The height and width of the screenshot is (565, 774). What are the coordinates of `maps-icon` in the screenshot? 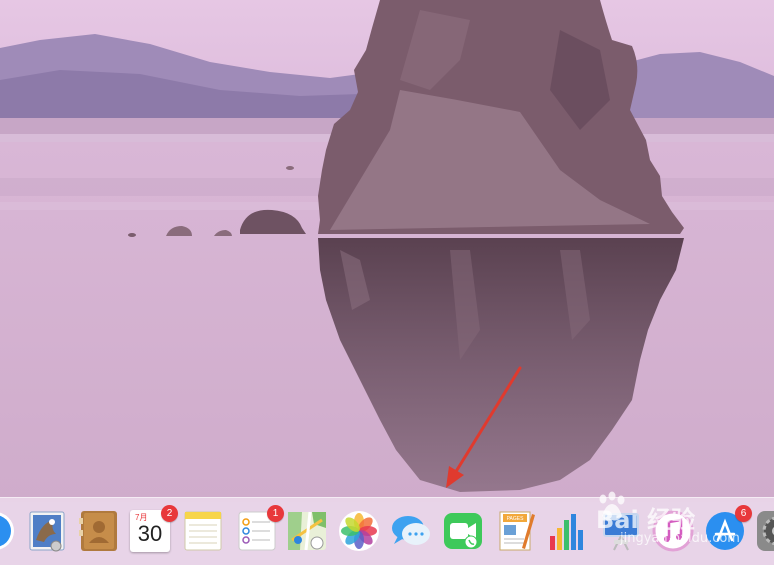 It's located at (307, 531).